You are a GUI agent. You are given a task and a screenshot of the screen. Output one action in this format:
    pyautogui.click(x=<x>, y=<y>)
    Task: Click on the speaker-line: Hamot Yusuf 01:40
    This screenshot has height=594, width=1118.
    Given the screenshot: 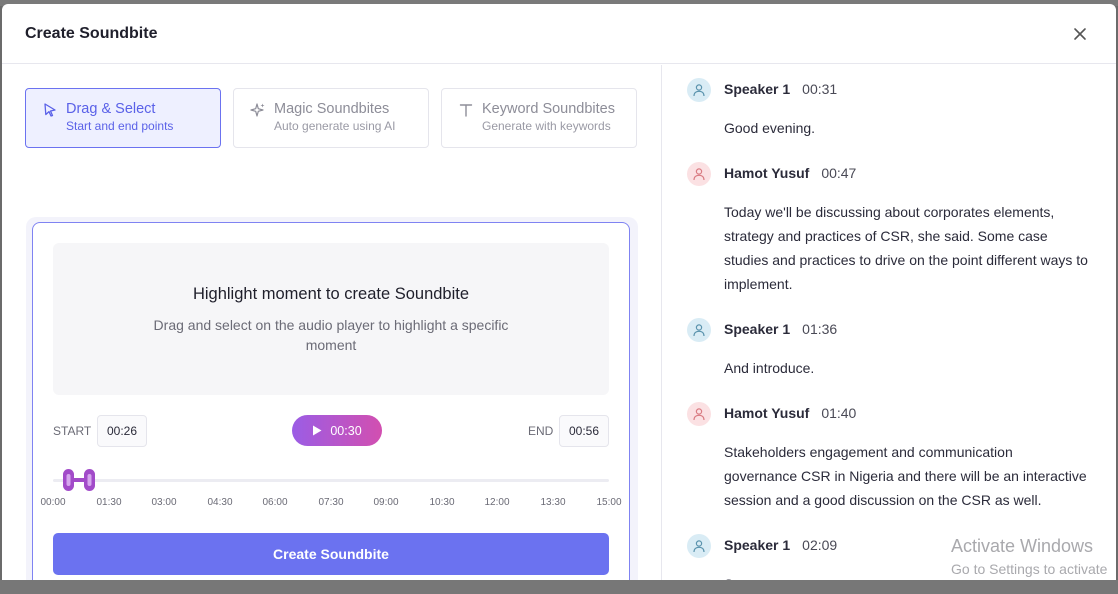 What is the action you would take?
    pyautogui.click(x=790, y=413)
    